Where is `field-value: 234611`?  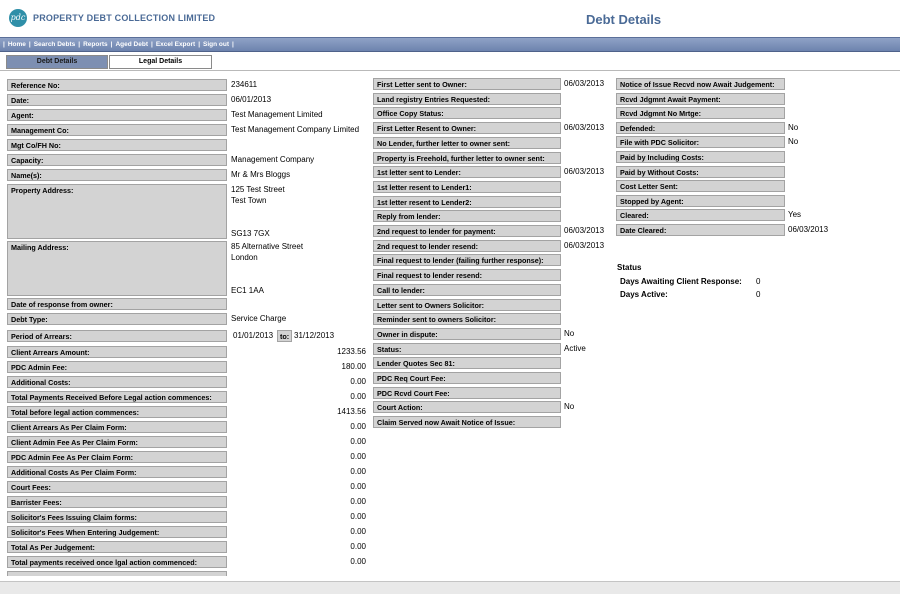
field-value: 234611 is located at coordinates (244, 84).